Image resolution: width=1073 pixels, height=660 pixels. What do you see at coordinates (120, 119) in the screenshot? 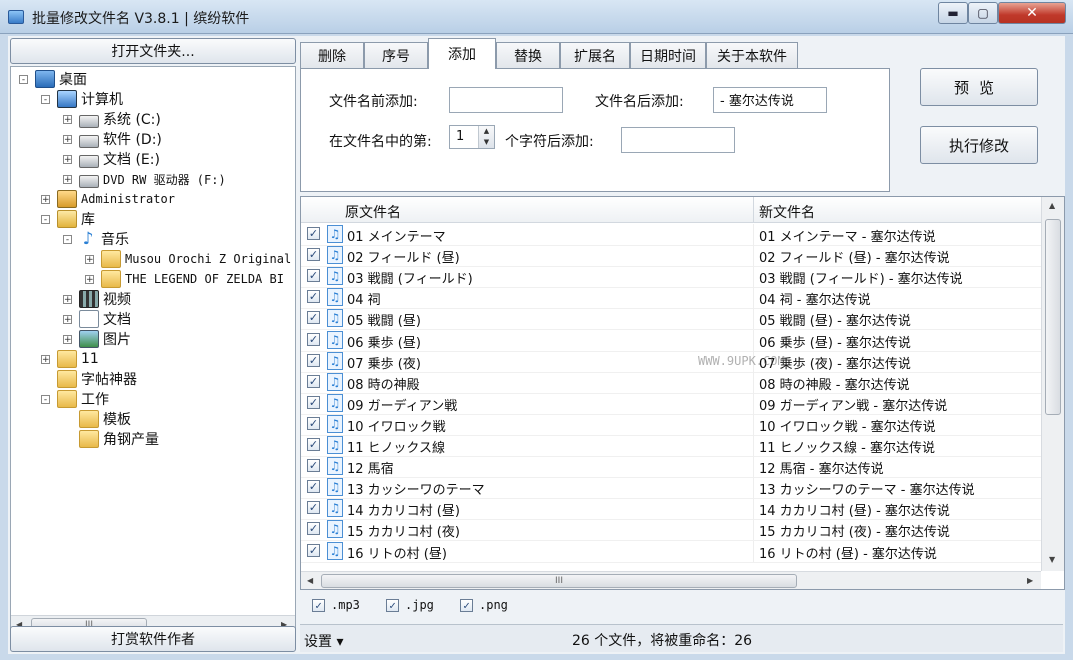
I see `tree-node: 系统 (C:)` at bounding box center [120, 119].